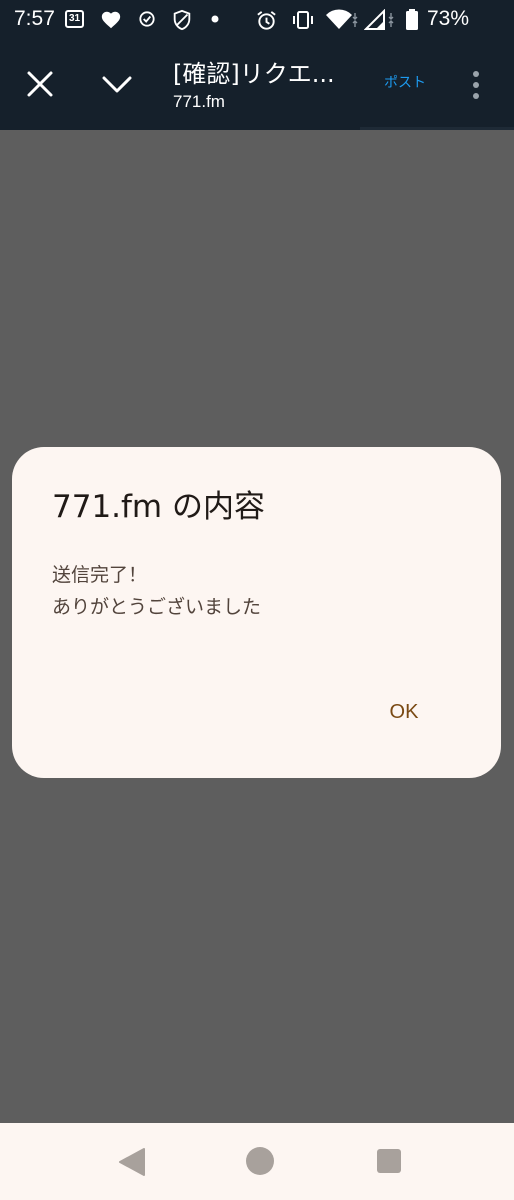 Image resolution: width=514 pixels, height=1200 pixels. Describe the element at coordinates (158, 507) in the screenshot. I see `dialog-title: 771.fm の内容` at that location.